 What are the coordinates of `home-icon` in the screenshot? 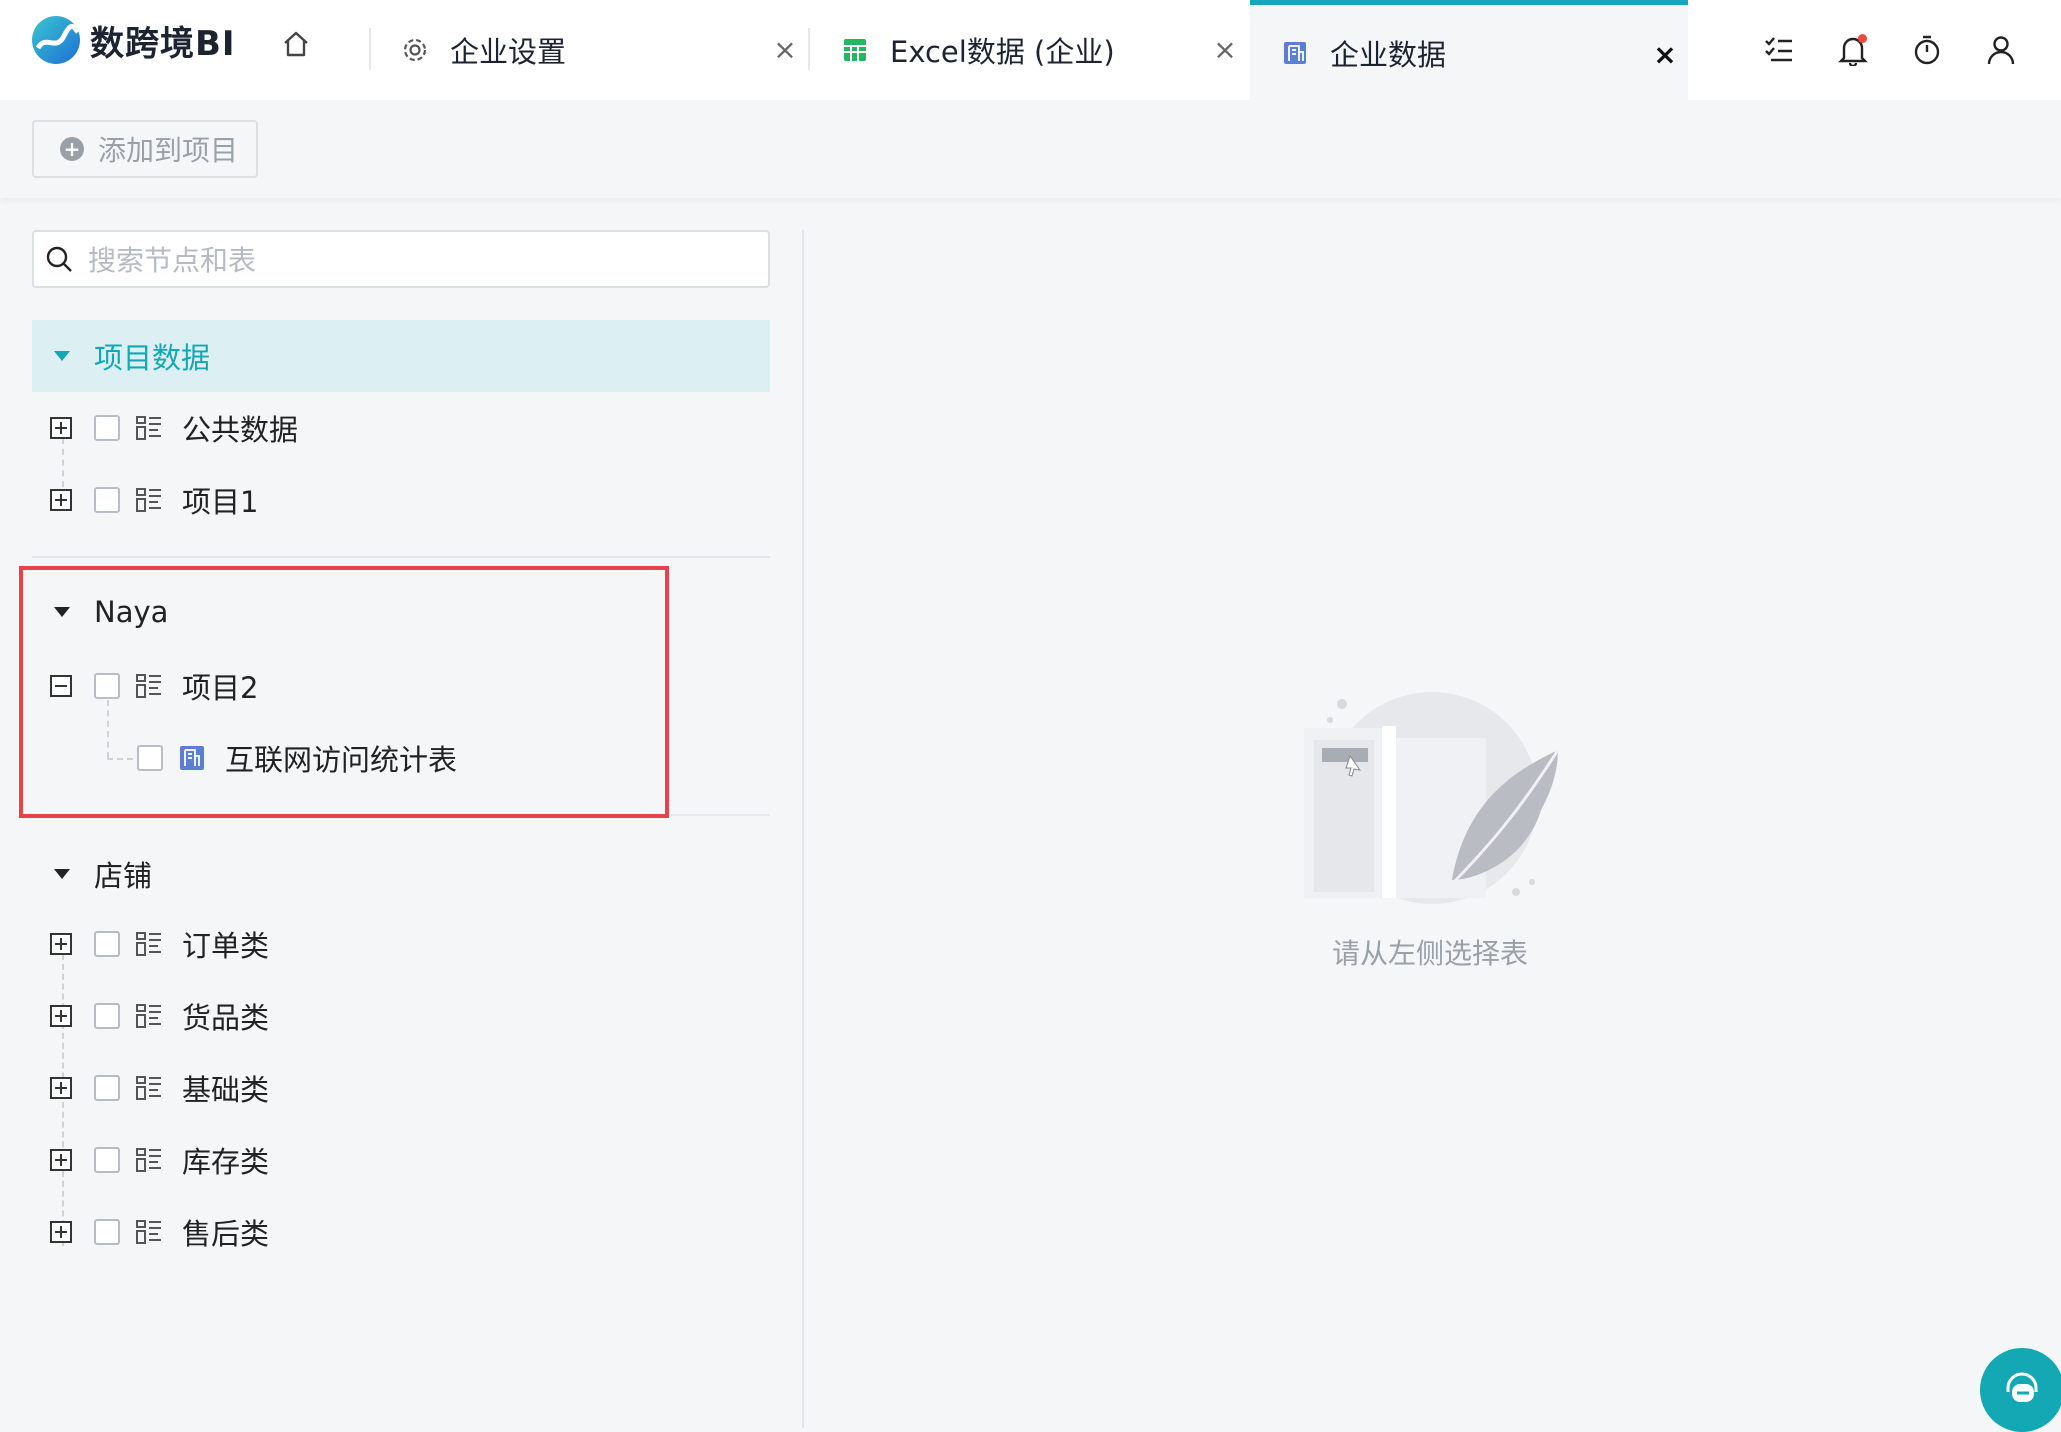 It's located at (296, 44).